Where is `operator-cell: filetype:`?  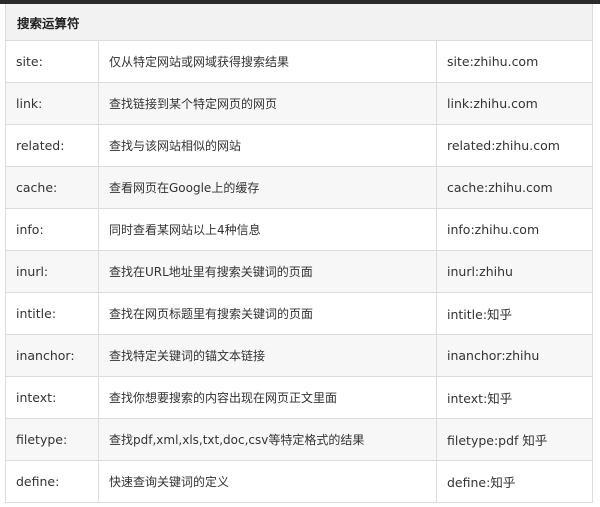
operator-cell: filetype: is located at coordinates (52, 439).